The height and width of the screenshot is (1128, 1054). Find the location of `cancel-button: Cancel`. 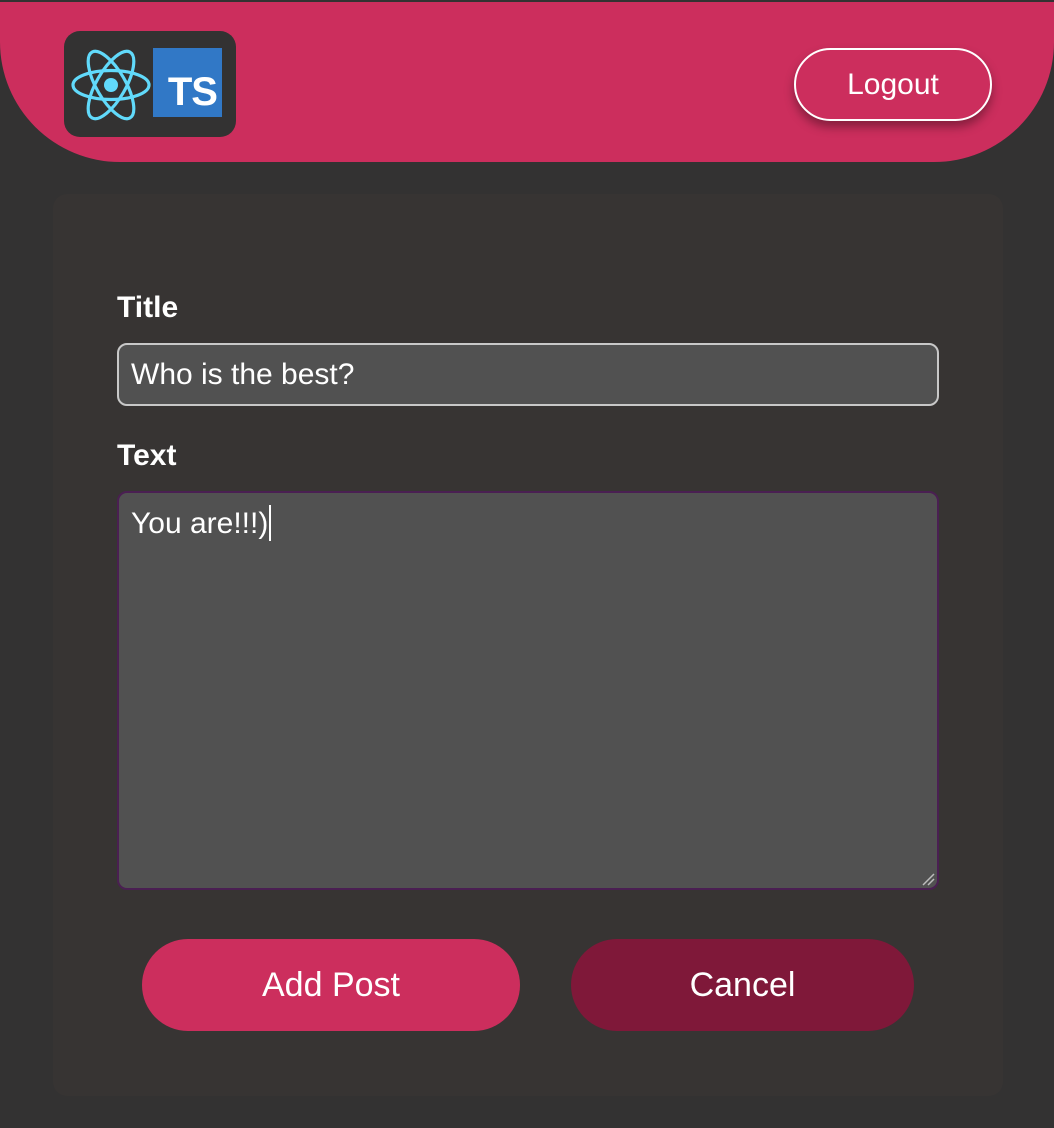

cancel-button: Cancel is located at coordinates (742, 985).